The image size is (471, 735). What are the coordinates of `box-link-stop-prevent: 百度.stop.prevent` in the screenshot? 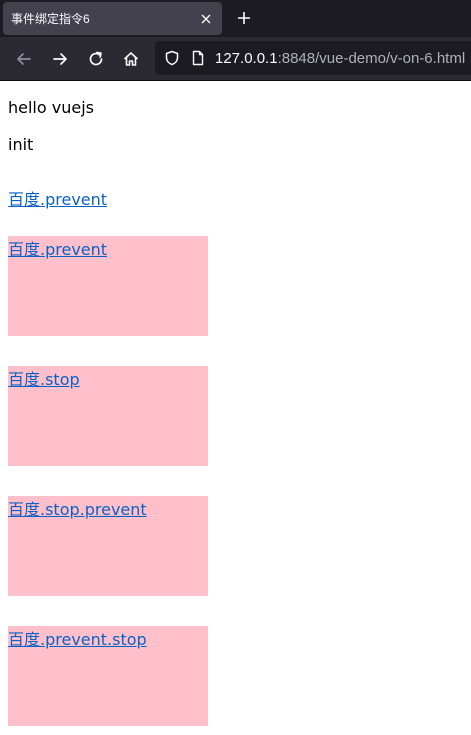 It's located at (77, 508).